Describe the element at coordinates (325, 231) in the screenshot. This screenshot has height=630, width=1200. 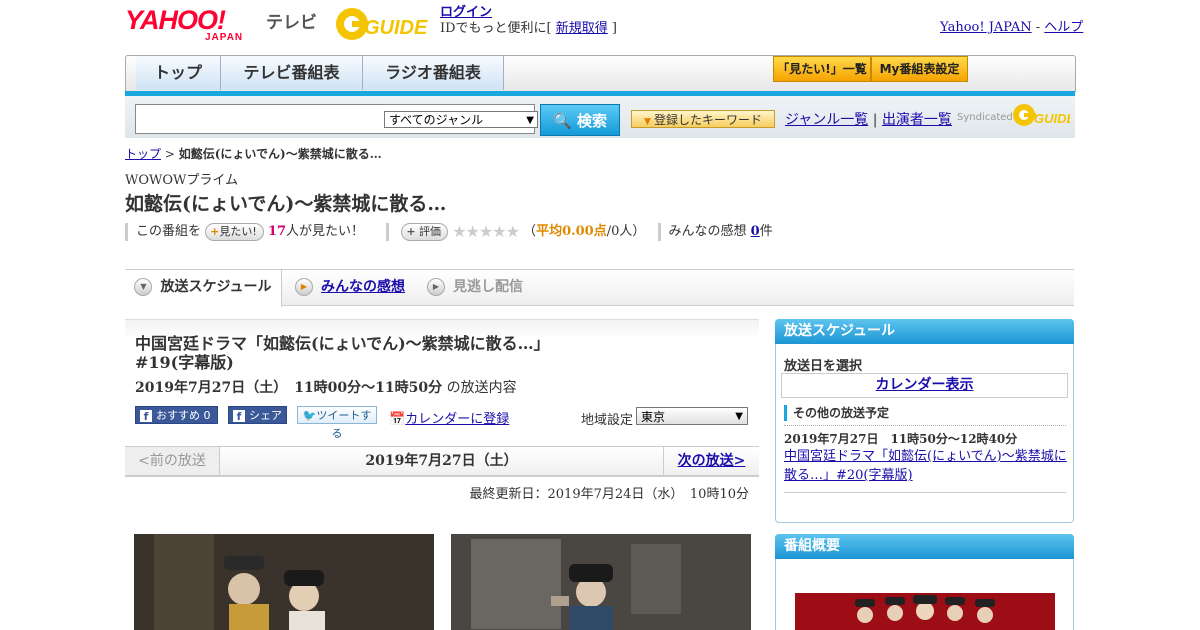
I see `want-suffix: 人が見たい！` at that location.